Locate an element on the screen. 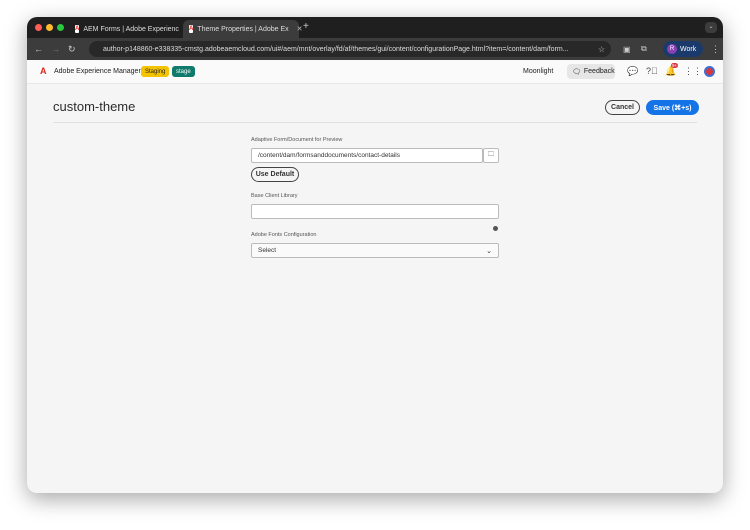  profile-button: R Work is located at coordinates (683, 49).